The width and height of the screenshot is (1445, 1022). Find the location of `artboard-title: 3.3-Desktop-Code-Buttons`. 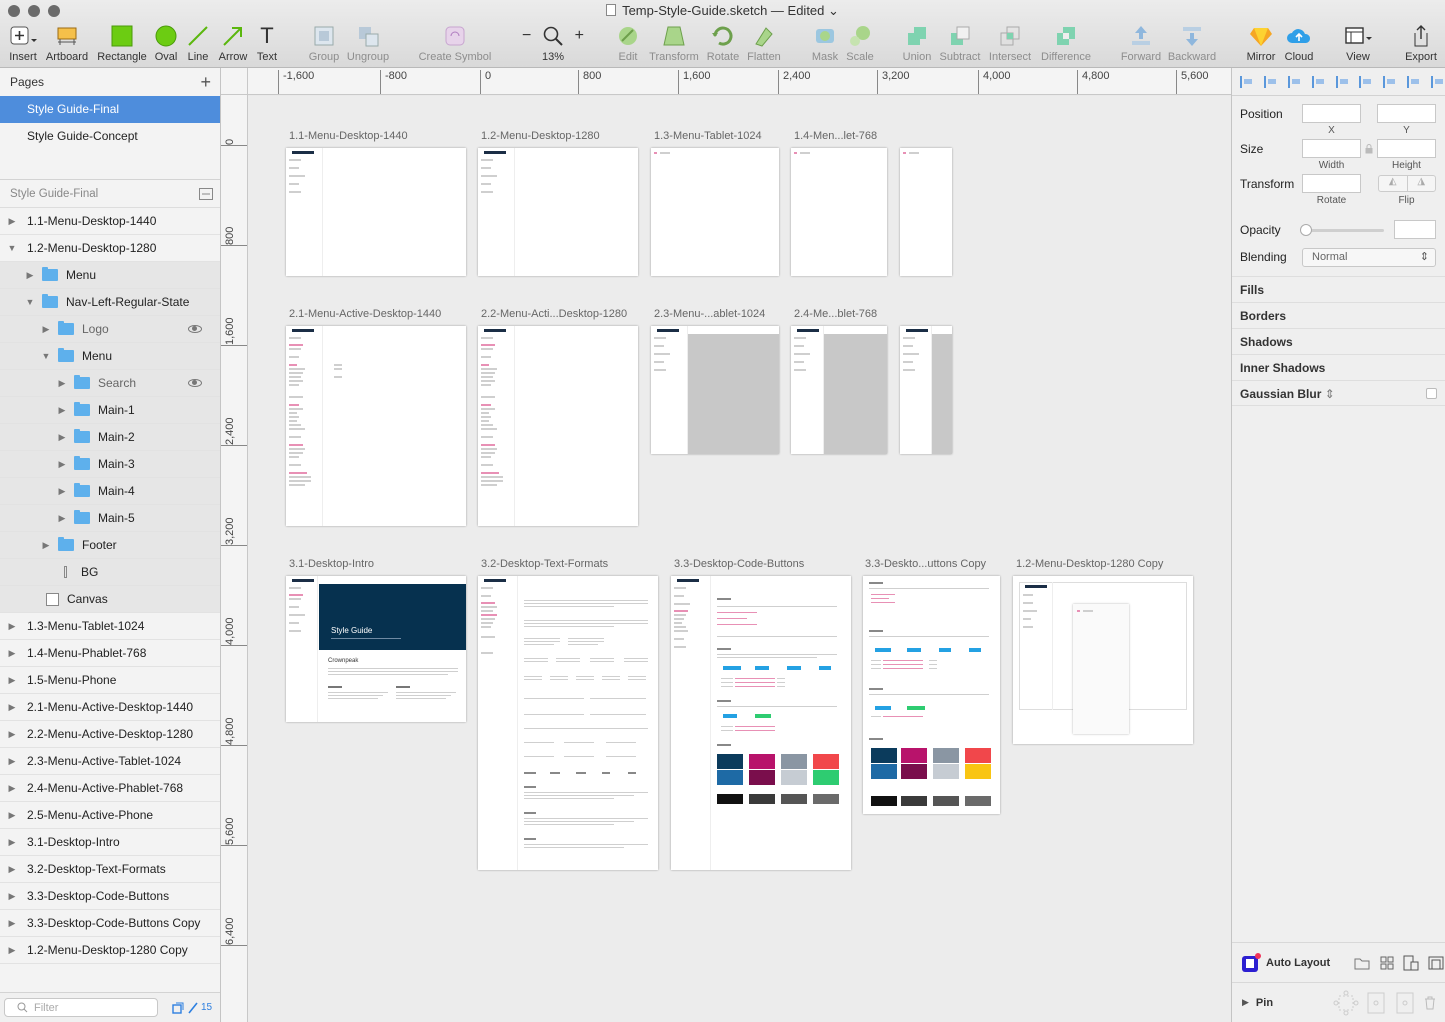

artboard-title: 3.3-Desktop-Code-Buttons is located at coordinates (739, 564).